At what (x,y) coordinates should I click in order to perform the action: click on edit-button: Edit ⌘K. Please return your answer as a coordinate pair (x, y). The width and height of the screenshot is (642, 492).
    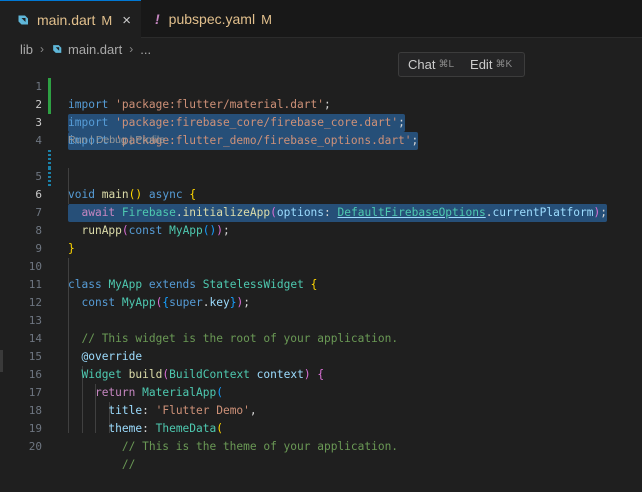
    Looking at the image, I should click on (491, 64).